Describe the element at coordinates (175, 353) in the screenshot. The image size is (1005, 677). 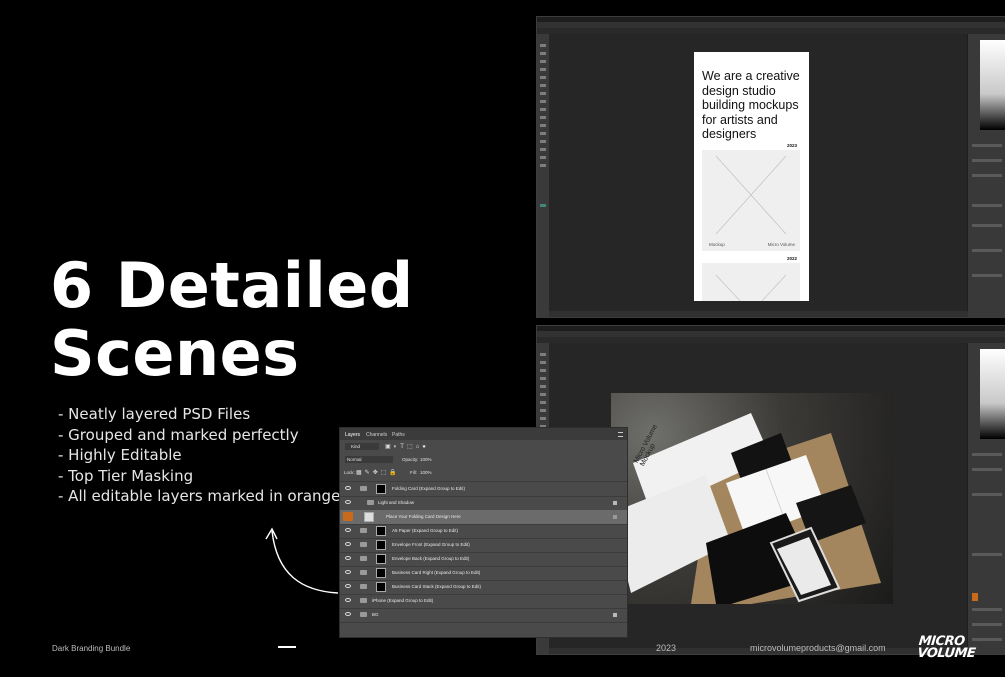
I see `headline-line-2: Scenes` at that location.